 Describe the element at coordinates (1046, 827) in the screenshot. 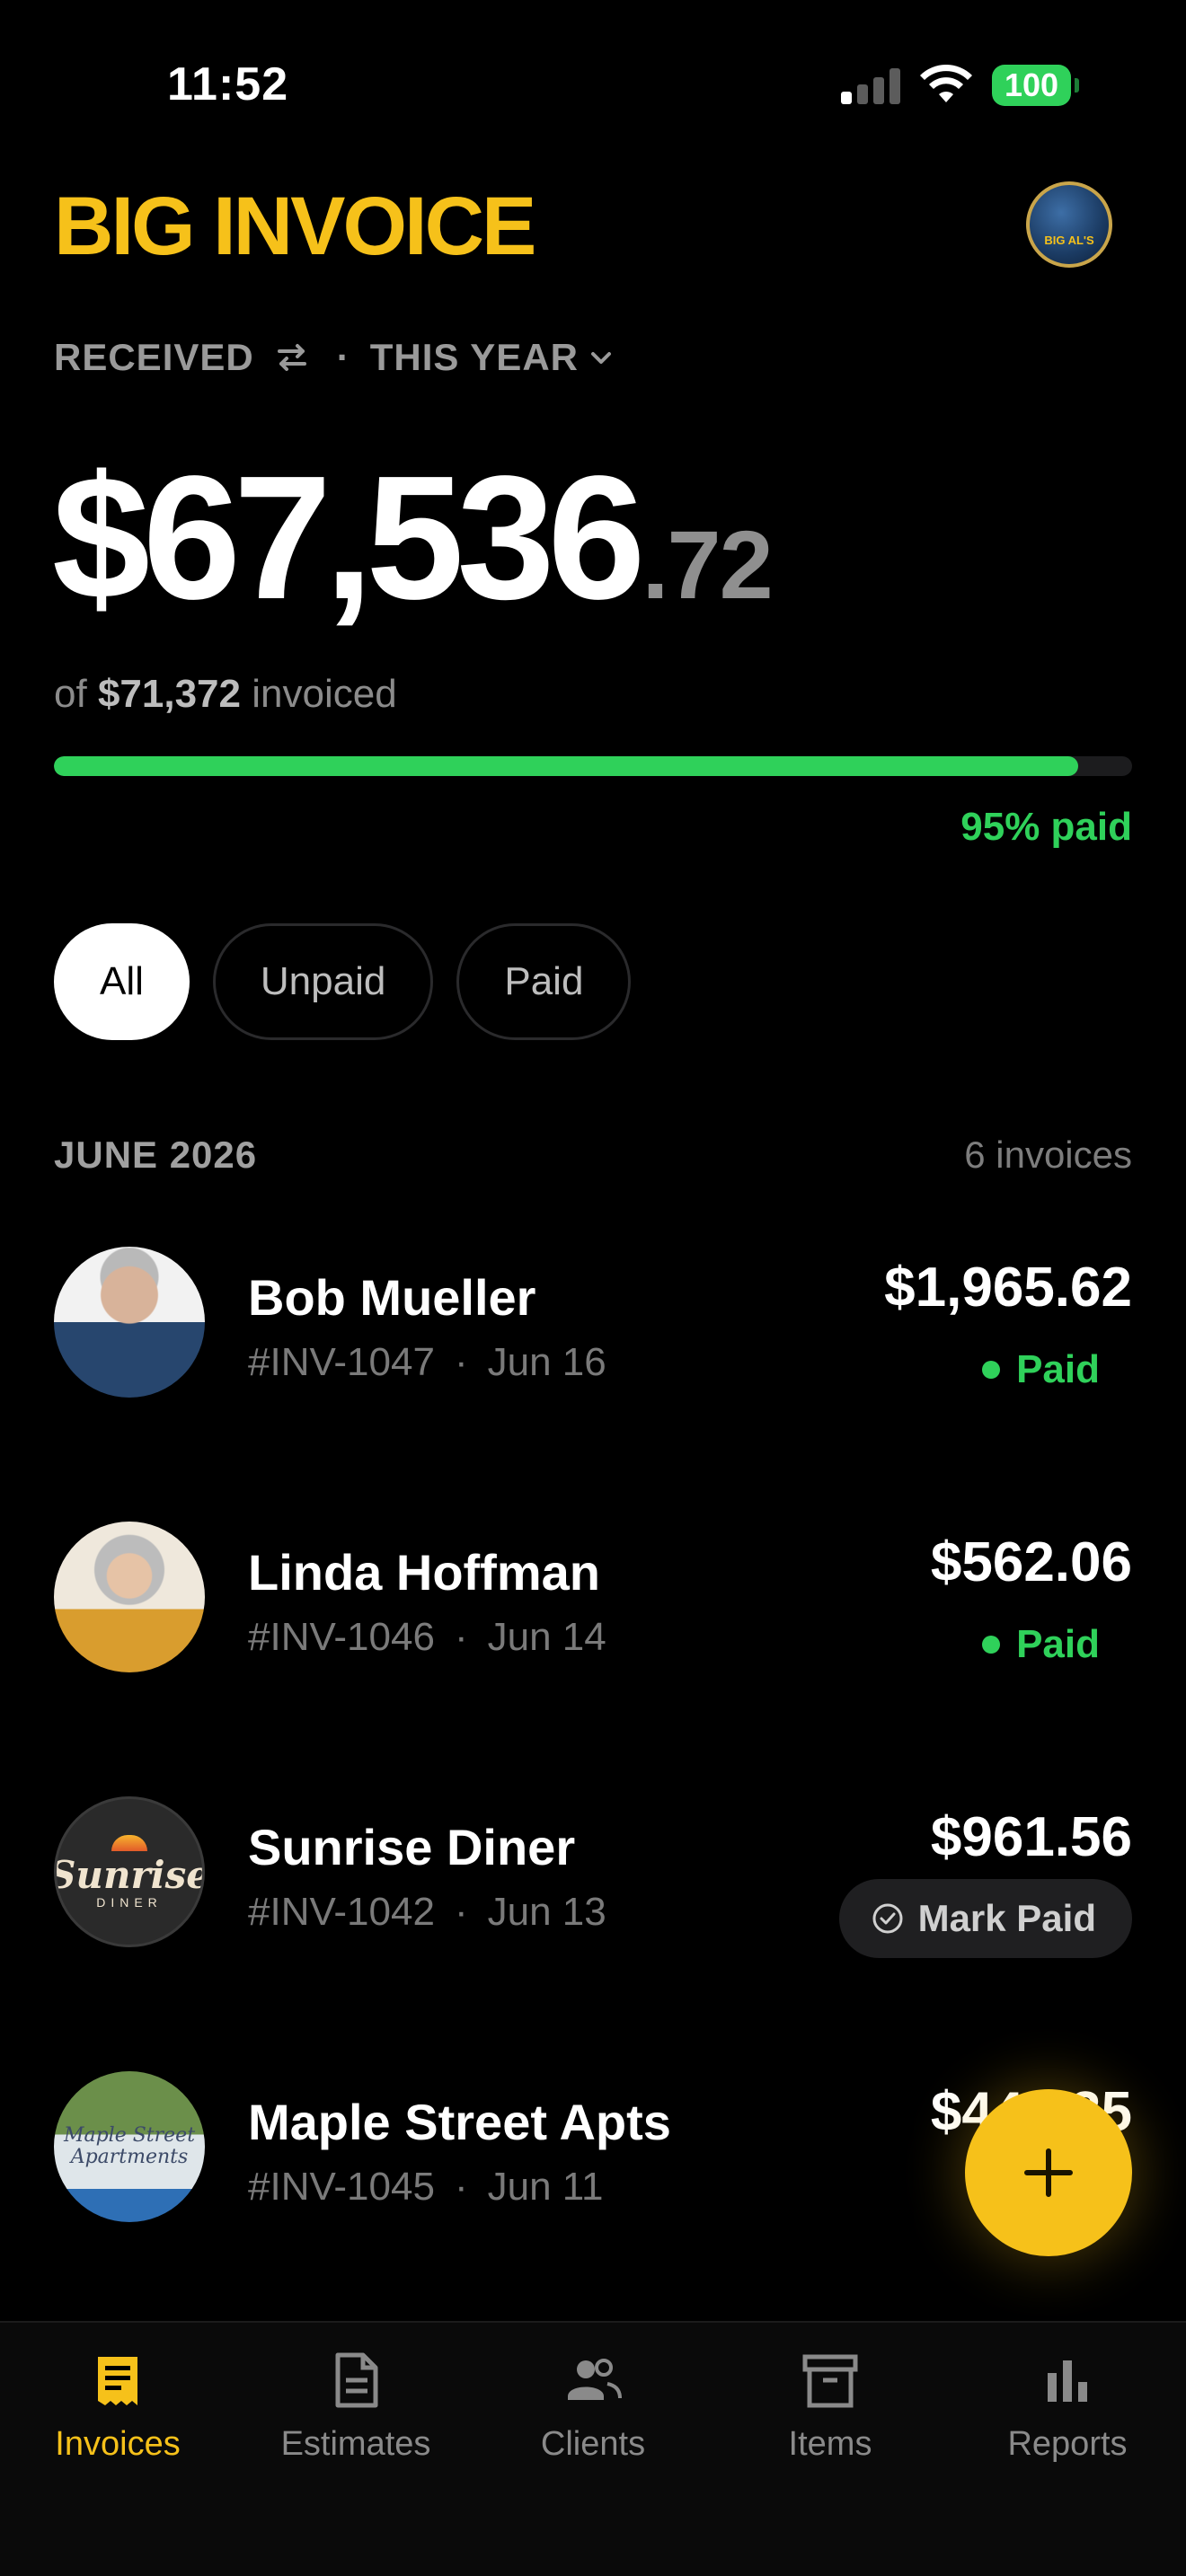

I see `paid-percentage: 95% paid` at that location.